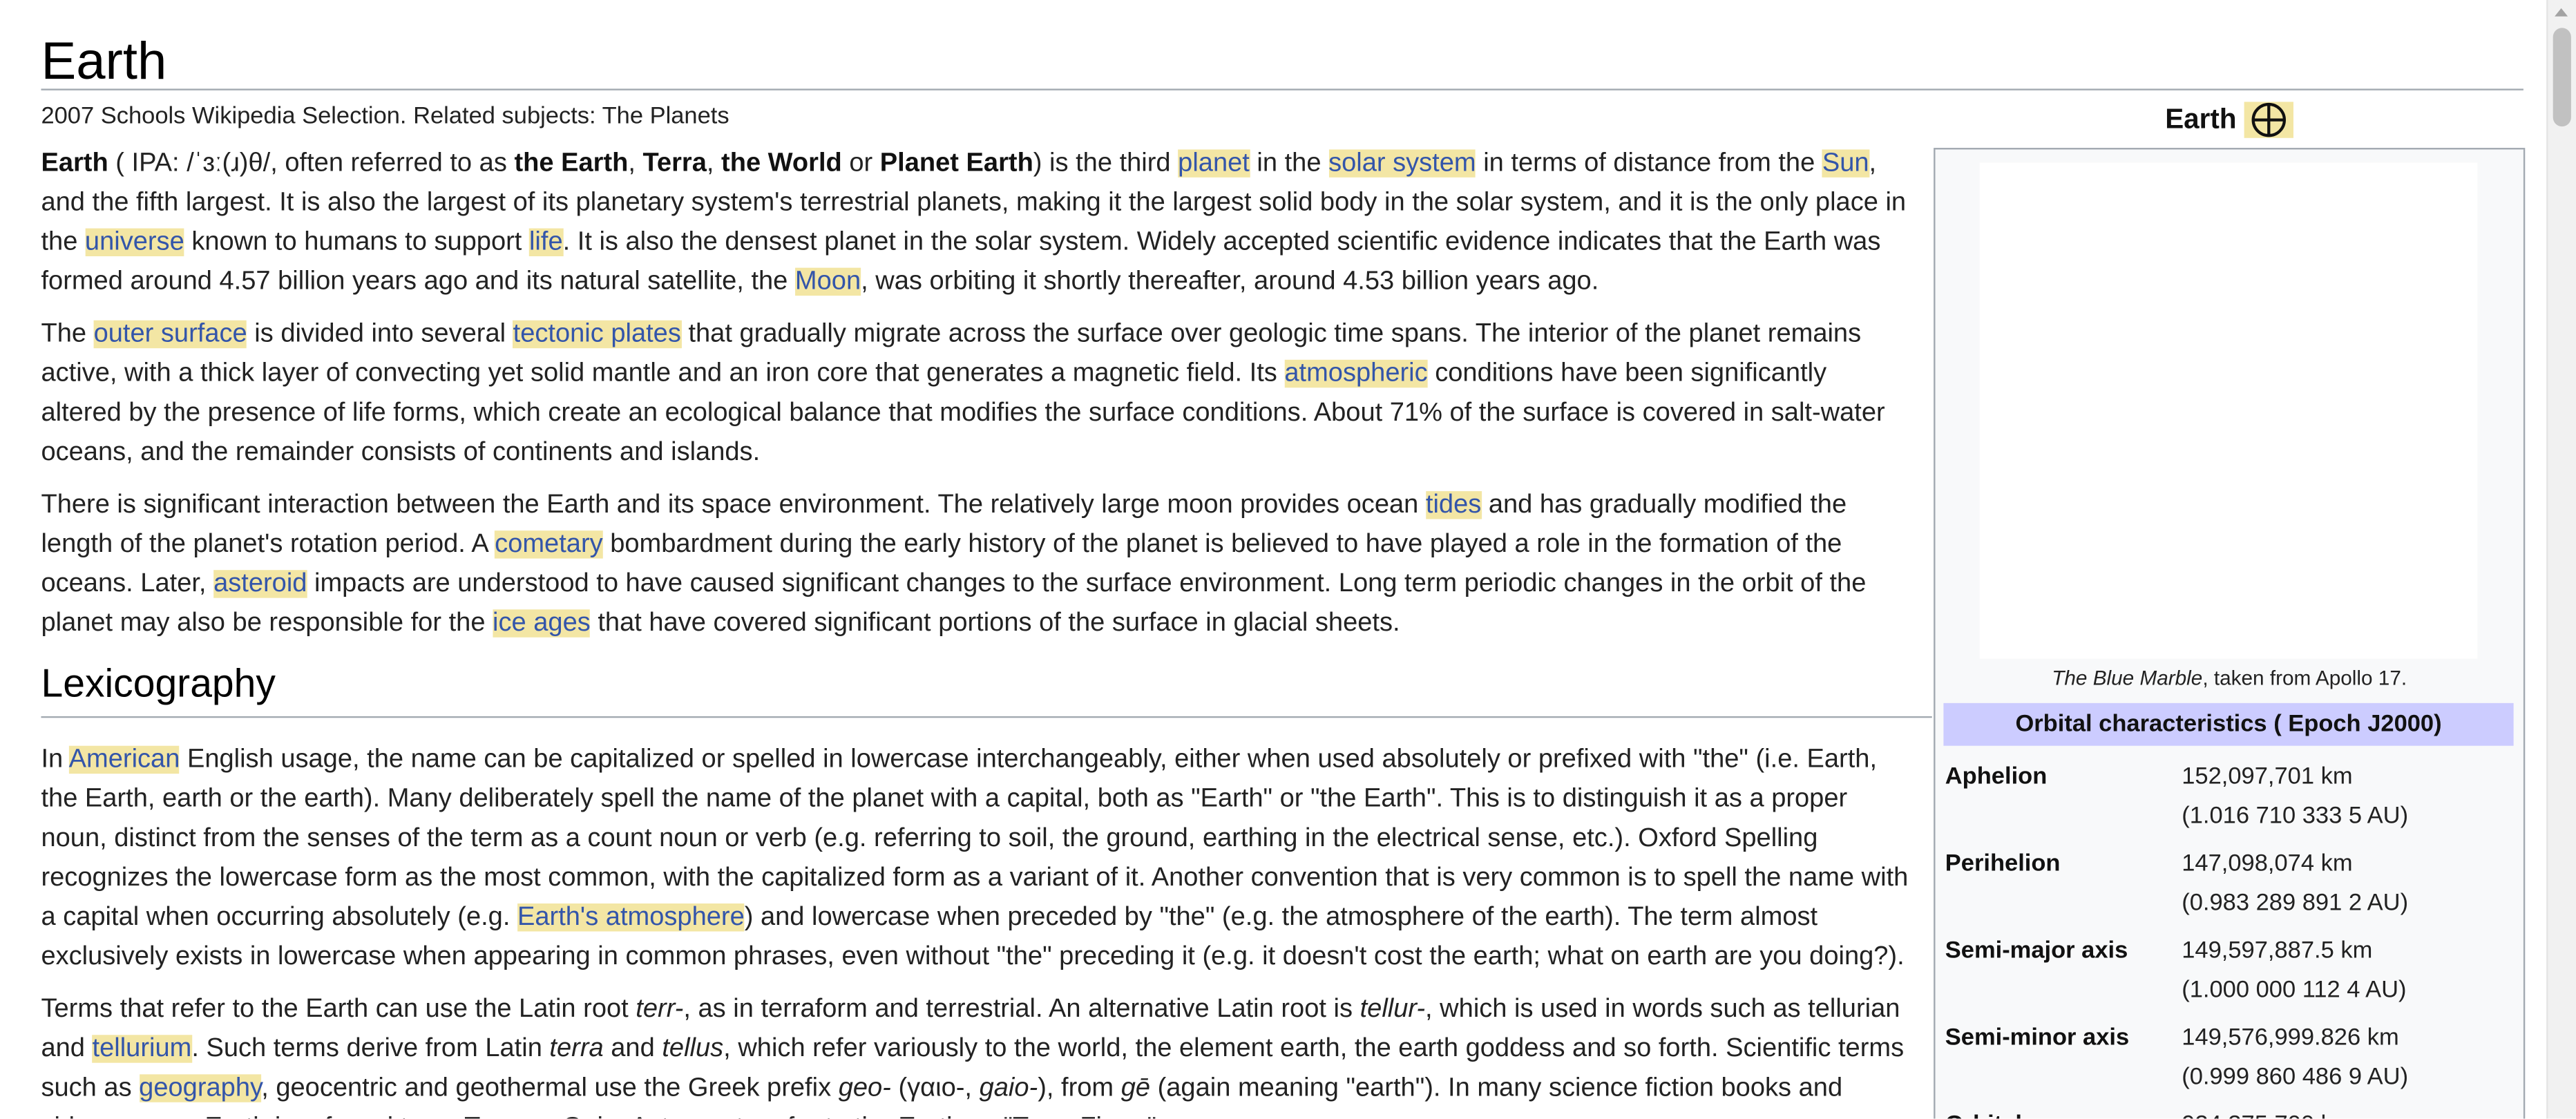 The image size is (2576, 1119). Describe the element at coordinates (2347, 884) in the screenshot. I see `row-value: 147,098,074 km (0.983 289 891 2 AU)` at that location.